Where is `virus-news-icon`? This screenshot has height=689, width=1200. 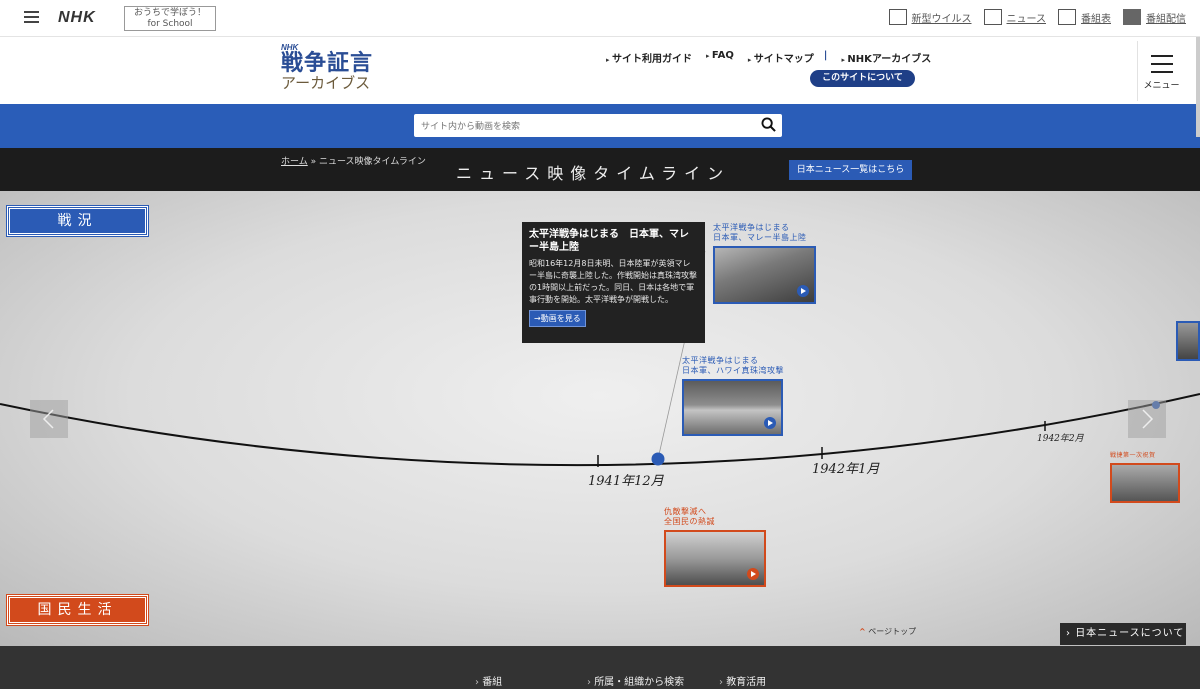 virus-news-icon is located at coordinates (897, 17).